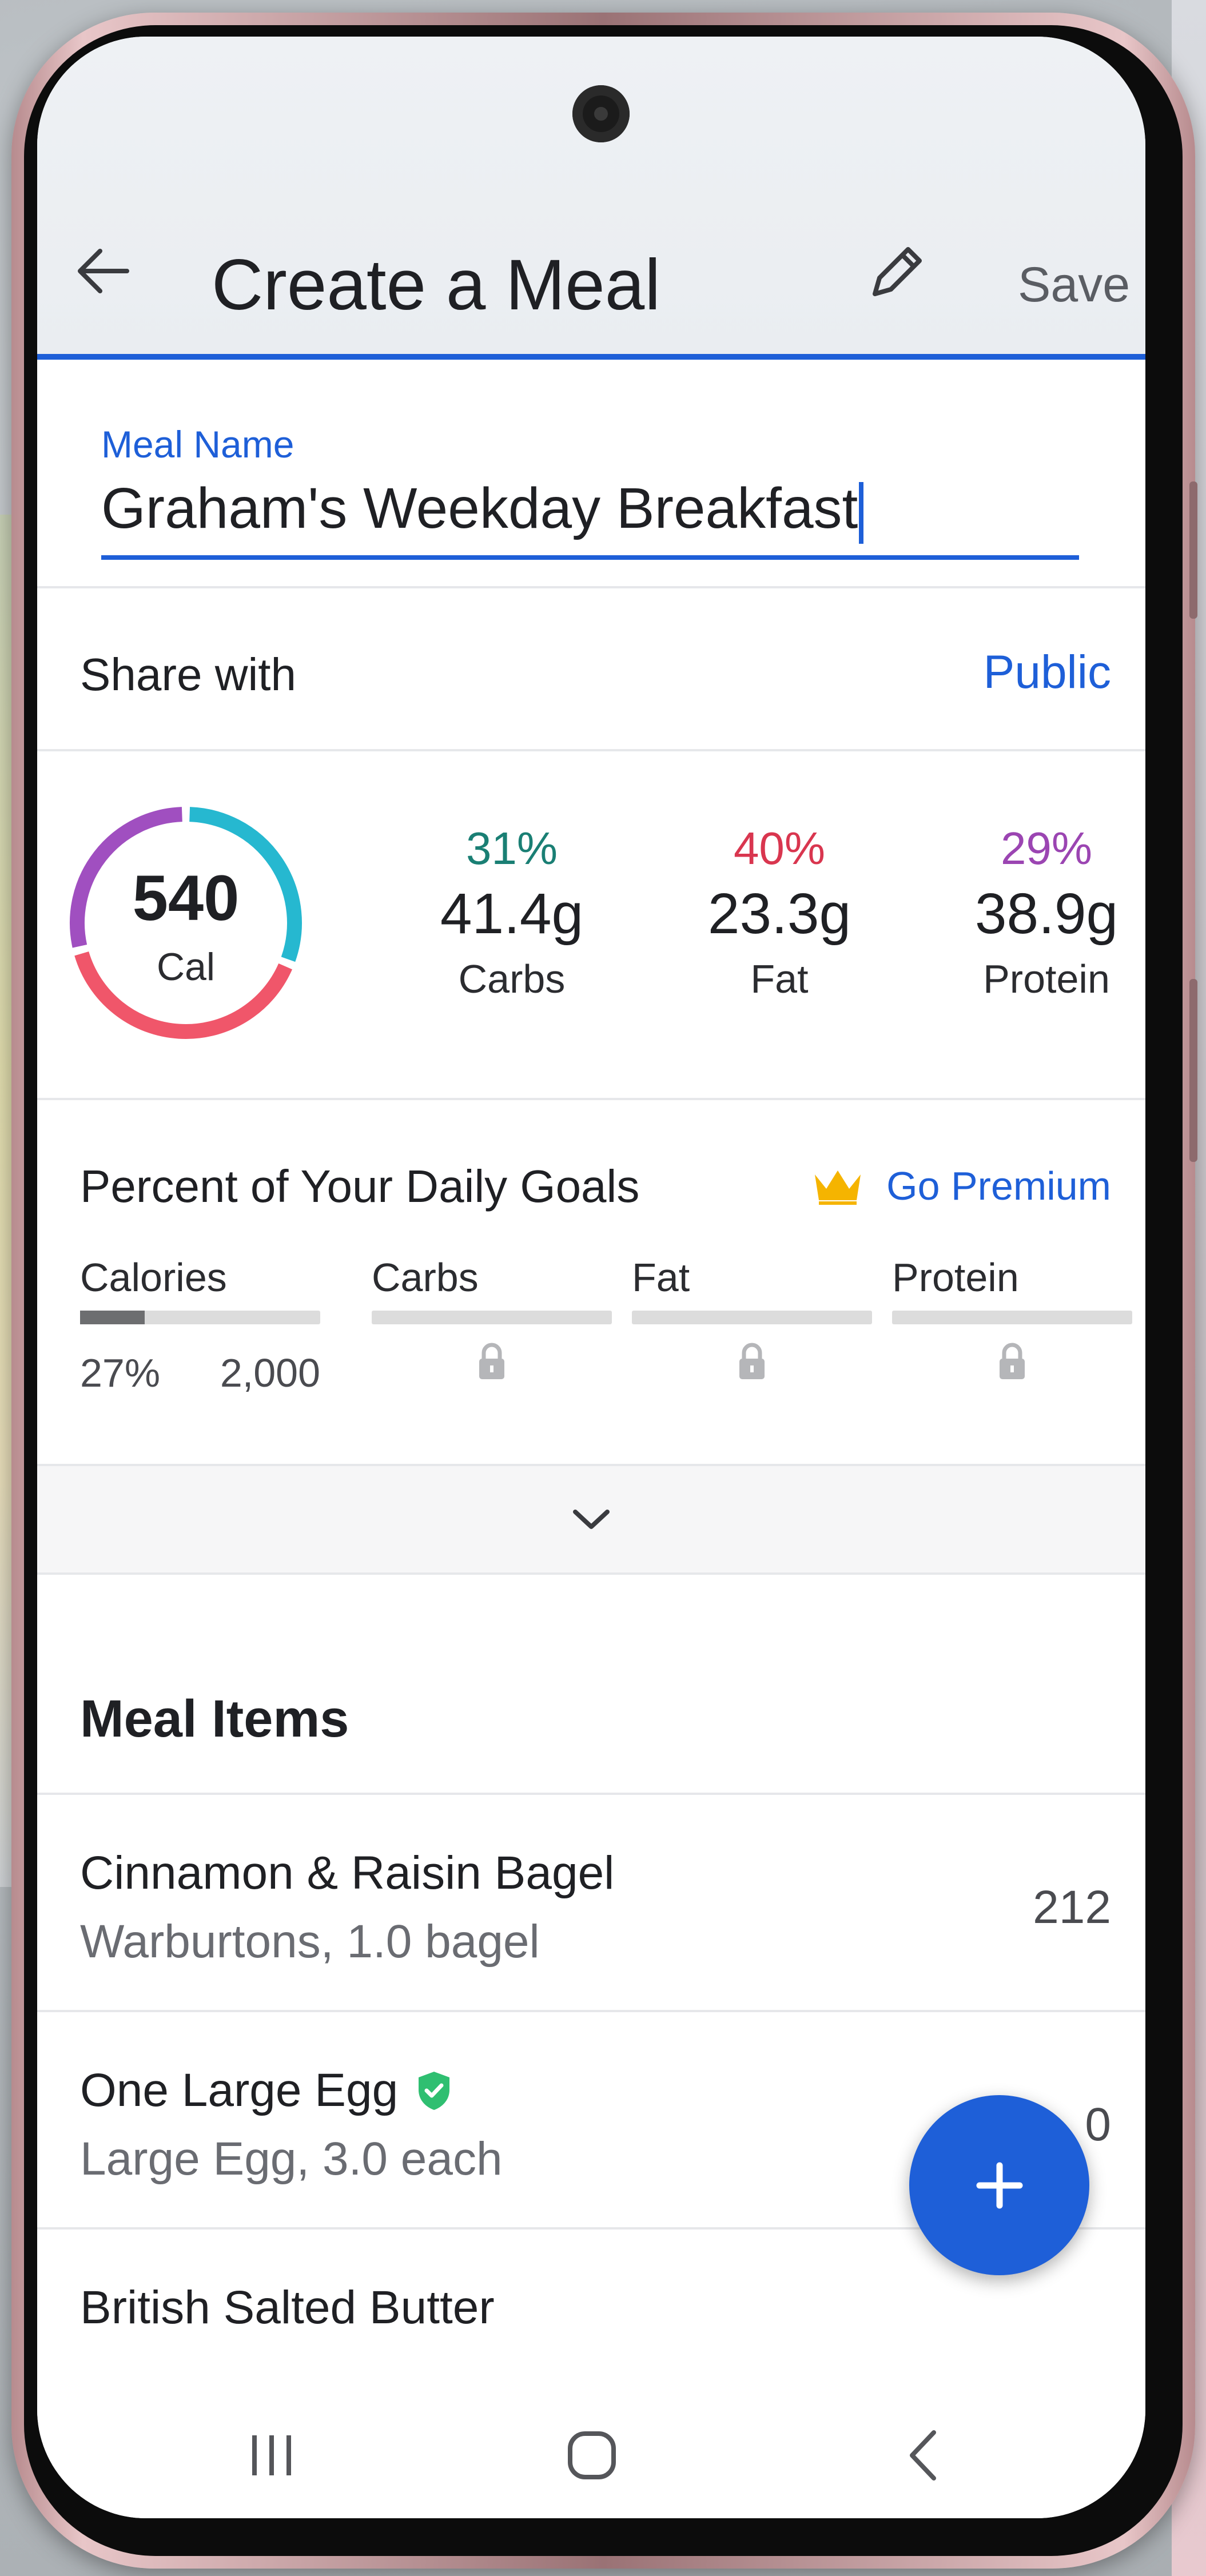  What do you see at coordinates (1193, 1070) in the screenshot?
I see `power-button` at bounding box center [1193, 1070].